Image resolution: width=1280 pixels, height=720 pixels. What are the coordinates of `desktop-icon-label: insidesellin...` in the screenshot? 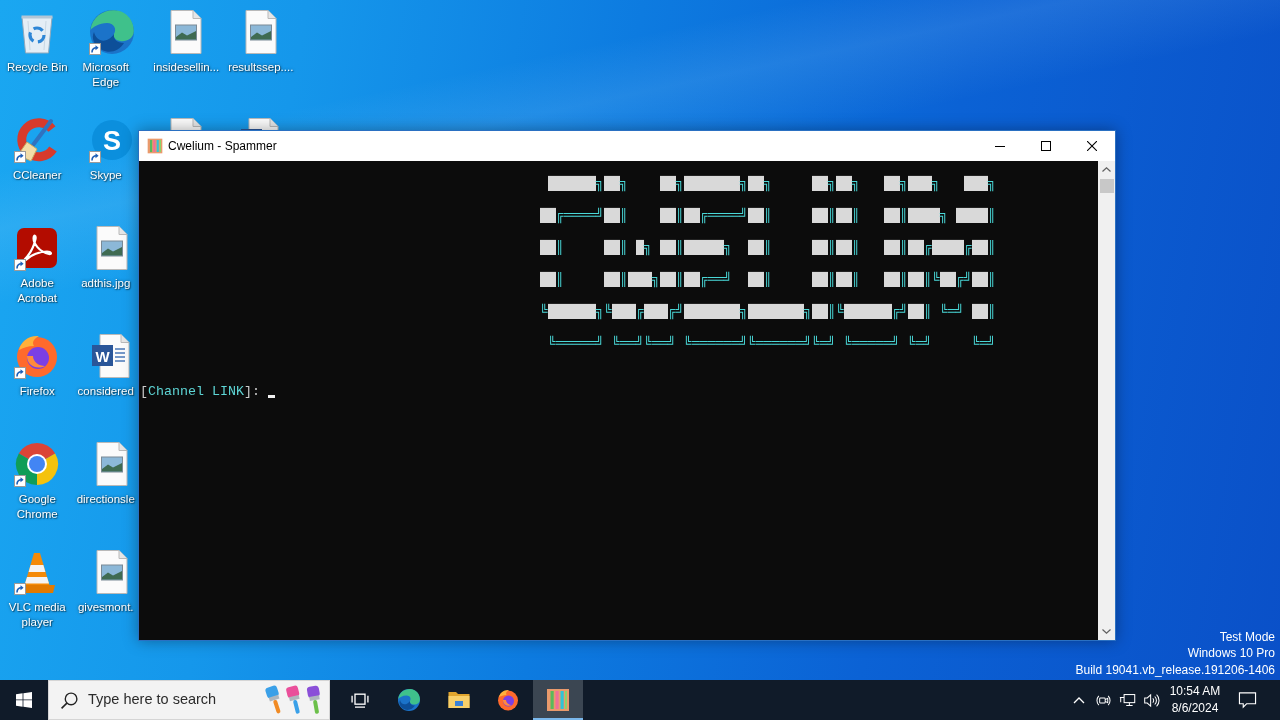 It's located at (186, 67).